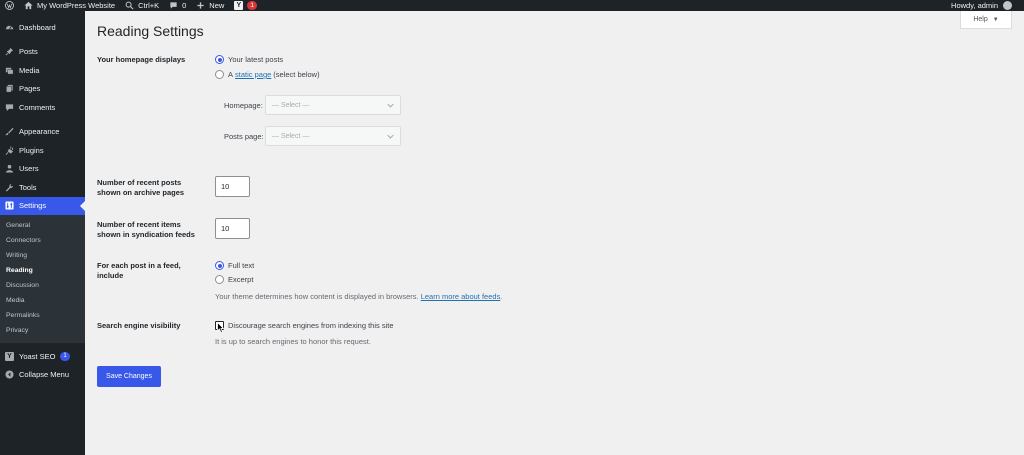 The image size is (1024, 455). I want to click on submenu-item-permalinks: Permalinks, so click(42, 315).